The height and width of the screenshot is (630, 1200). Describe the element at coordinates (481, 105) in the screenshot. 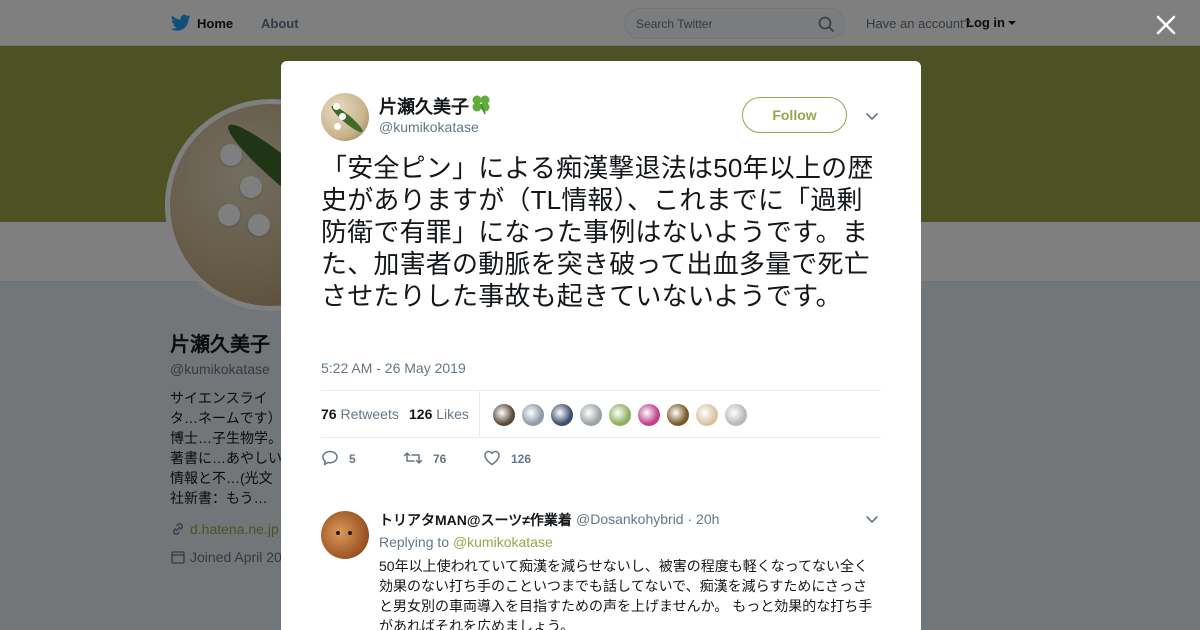

I see `clover-icon` at that location.